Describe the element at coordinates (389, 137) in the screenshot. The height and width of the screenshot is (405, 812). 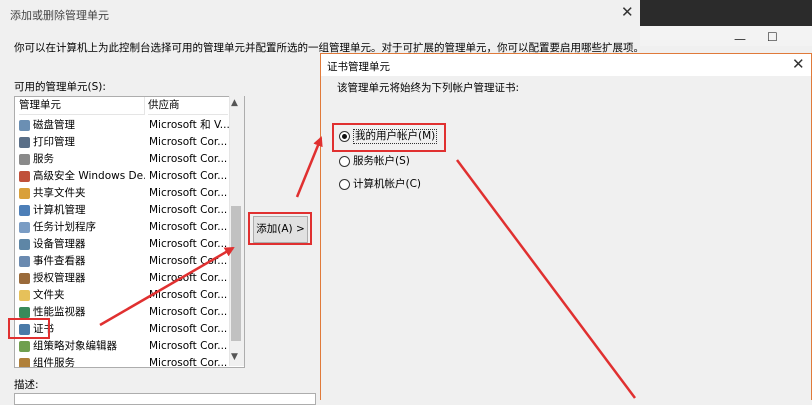
I see `highlight-box-user-account` at that location.